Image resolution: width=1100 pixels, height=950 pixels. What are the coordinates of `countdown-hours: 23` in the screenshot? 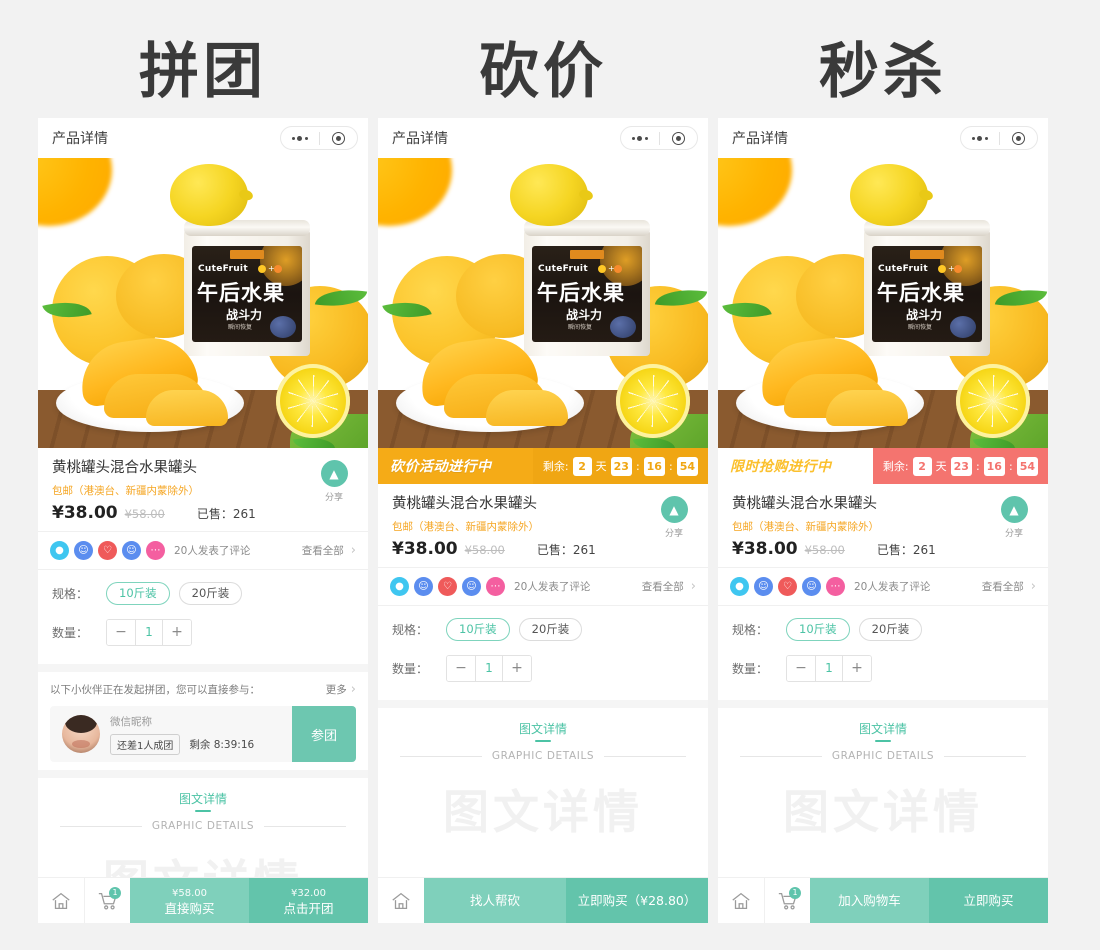 It's located at (621, 466).